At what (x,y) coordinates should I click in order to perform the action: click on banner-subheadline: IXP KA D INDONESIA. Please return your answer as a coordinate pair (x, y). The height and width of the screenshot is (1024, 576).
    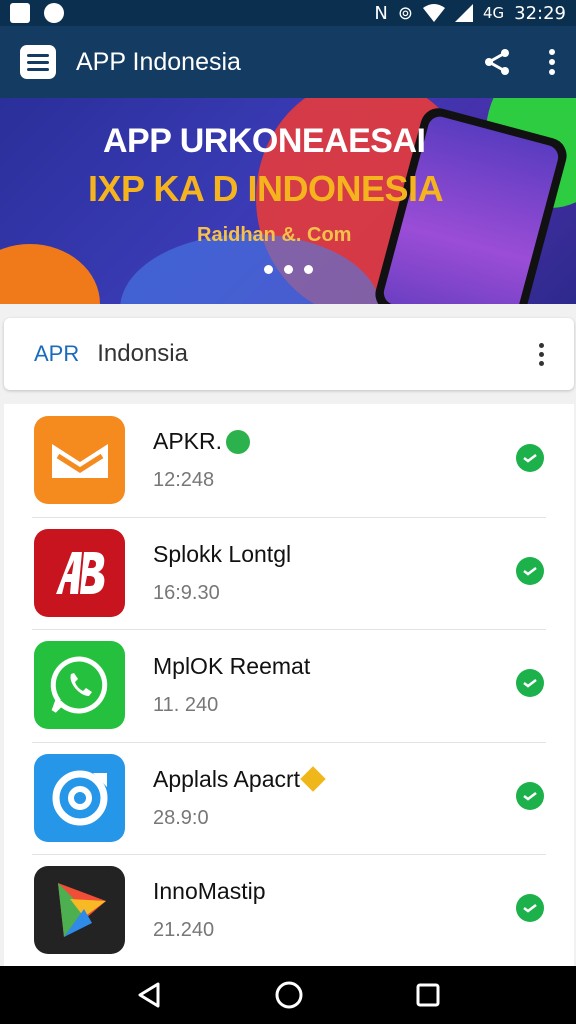
    Looking at the image, I should click on (266, 188).